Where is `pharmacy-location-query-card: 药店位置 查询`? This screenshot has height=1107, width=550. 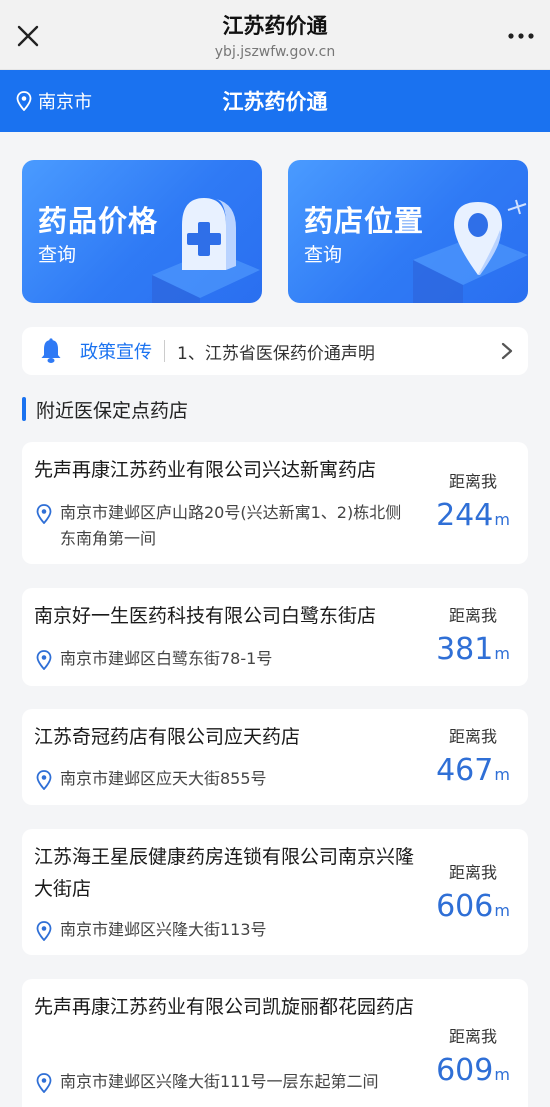 pharmacy-location-query-card: 药店位置 查询 is located at coordinates (408, 231).